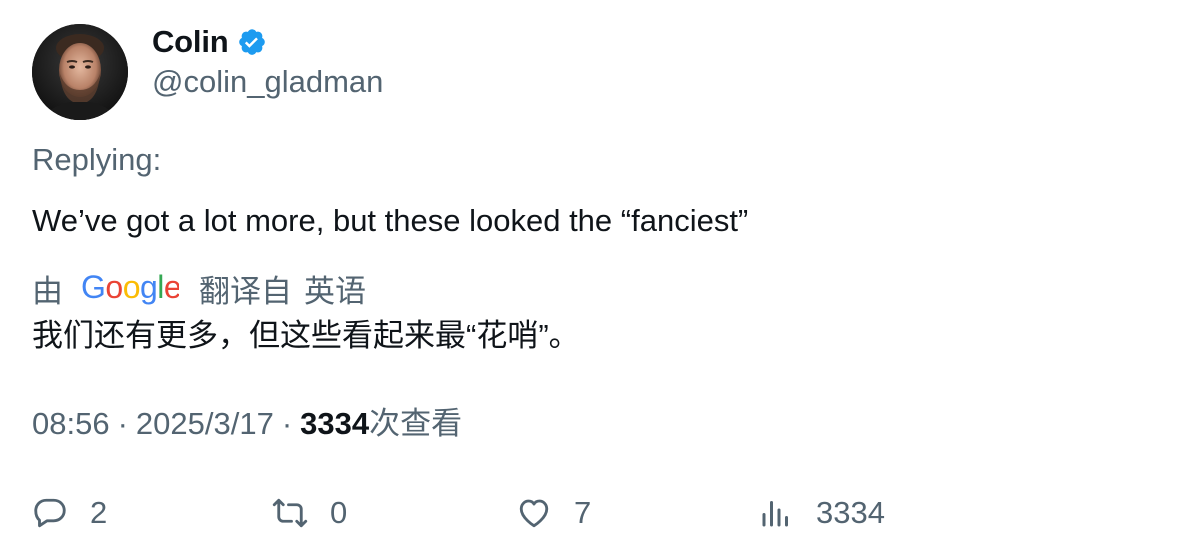 The image size is (1196, 558). Describe the element at coordinates (416, 423) in the screenshot. I see `views-label: 次查看` at that location.